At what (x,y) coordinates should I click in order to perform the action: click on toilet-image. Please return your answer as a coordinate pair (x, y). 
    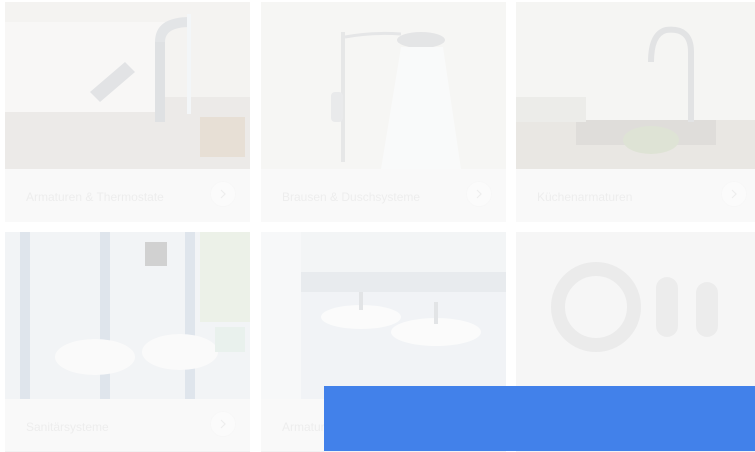
    Looking at the image, I should click on (127, 315).